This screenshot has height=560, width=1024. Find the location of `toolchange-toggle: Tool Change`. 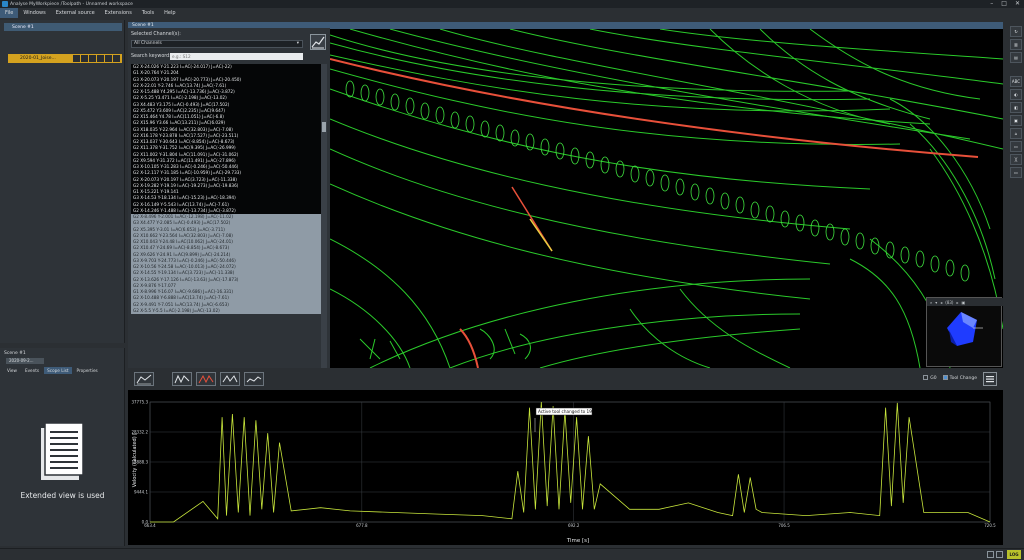

toolchange-toggle: Tool Change is located at coordinates (959, 378).